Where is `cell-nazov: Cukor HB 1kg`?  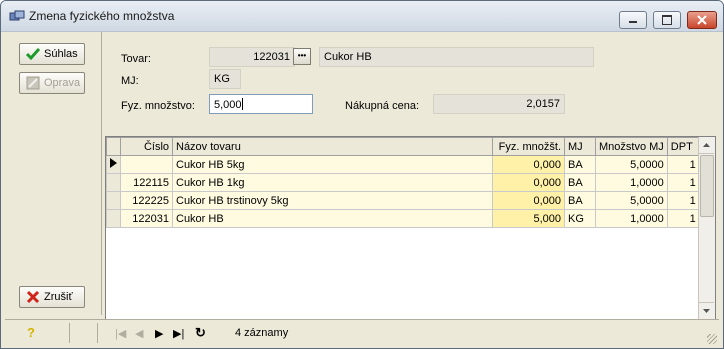 cell-nazov: Cukor HB 1kg is located at coordinates (332, 182).